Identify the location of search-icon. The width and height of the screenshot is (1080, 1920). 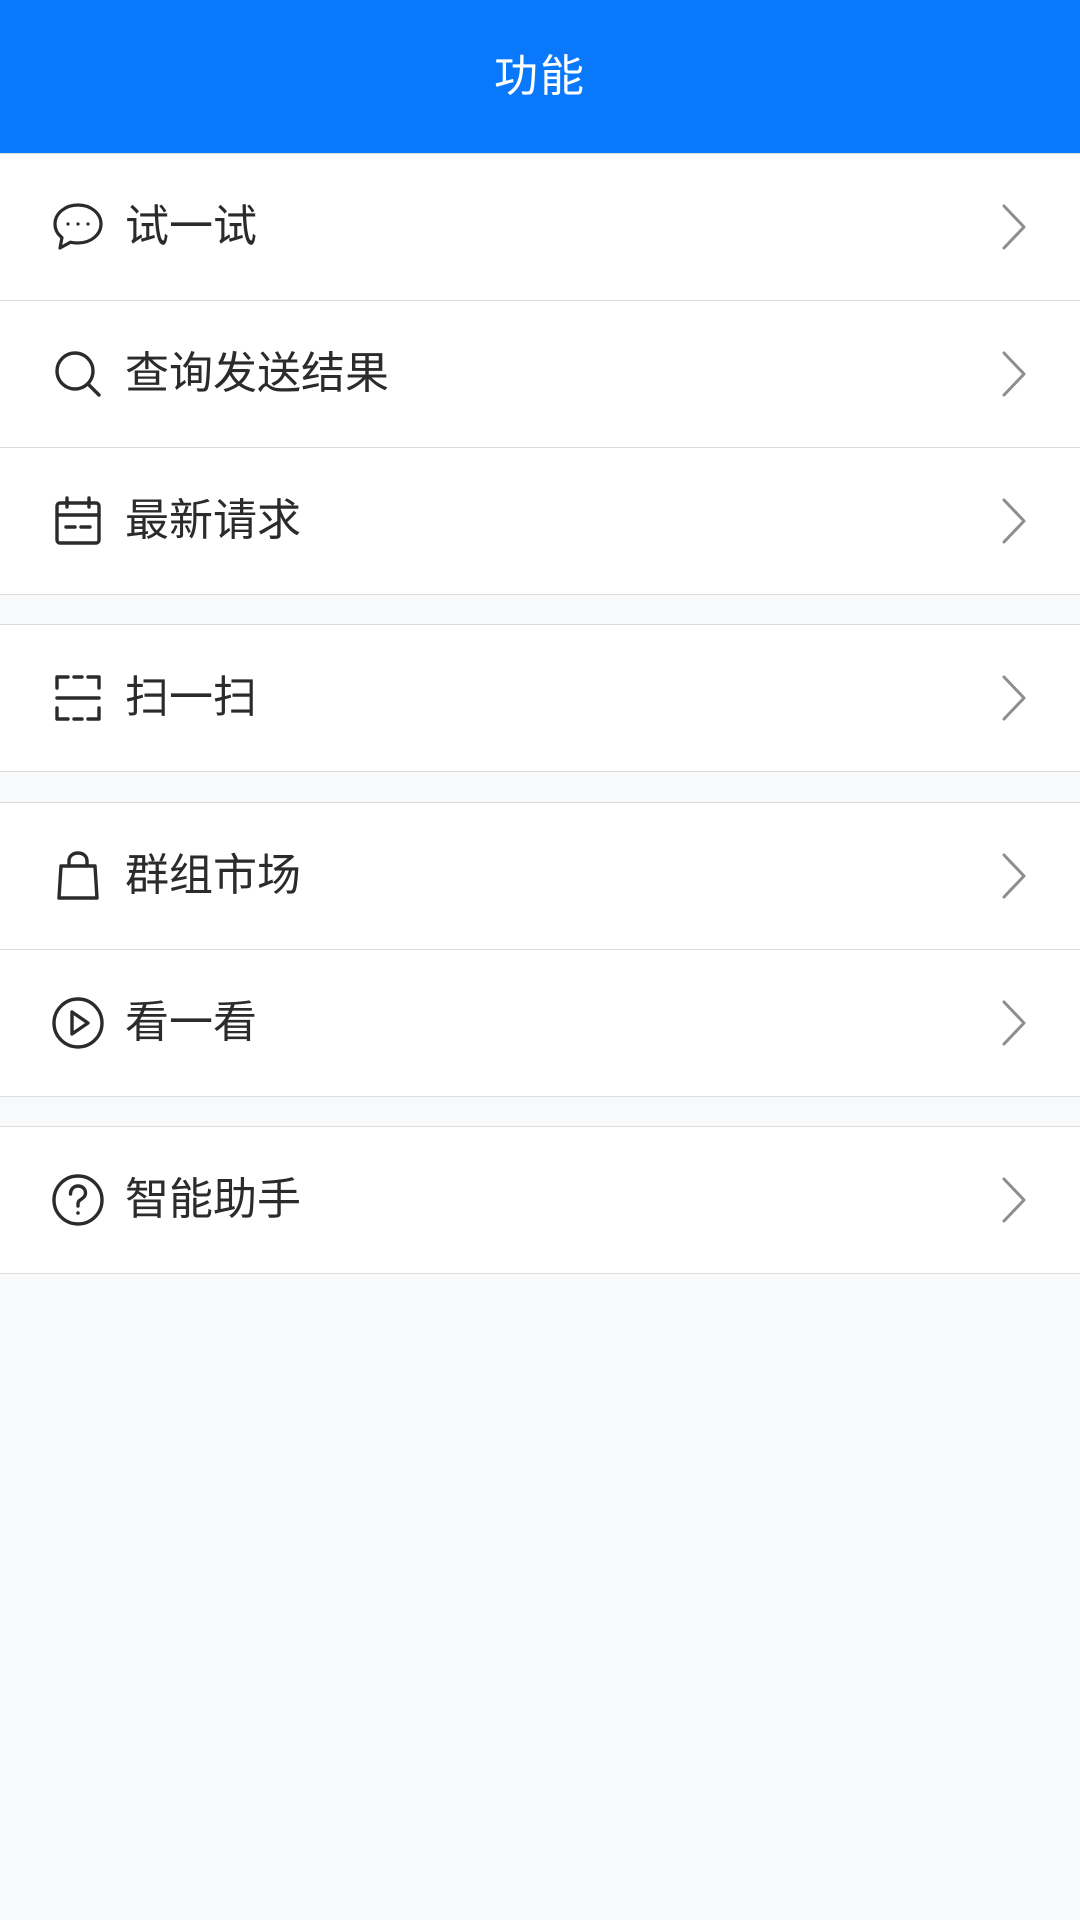
(78, 374).